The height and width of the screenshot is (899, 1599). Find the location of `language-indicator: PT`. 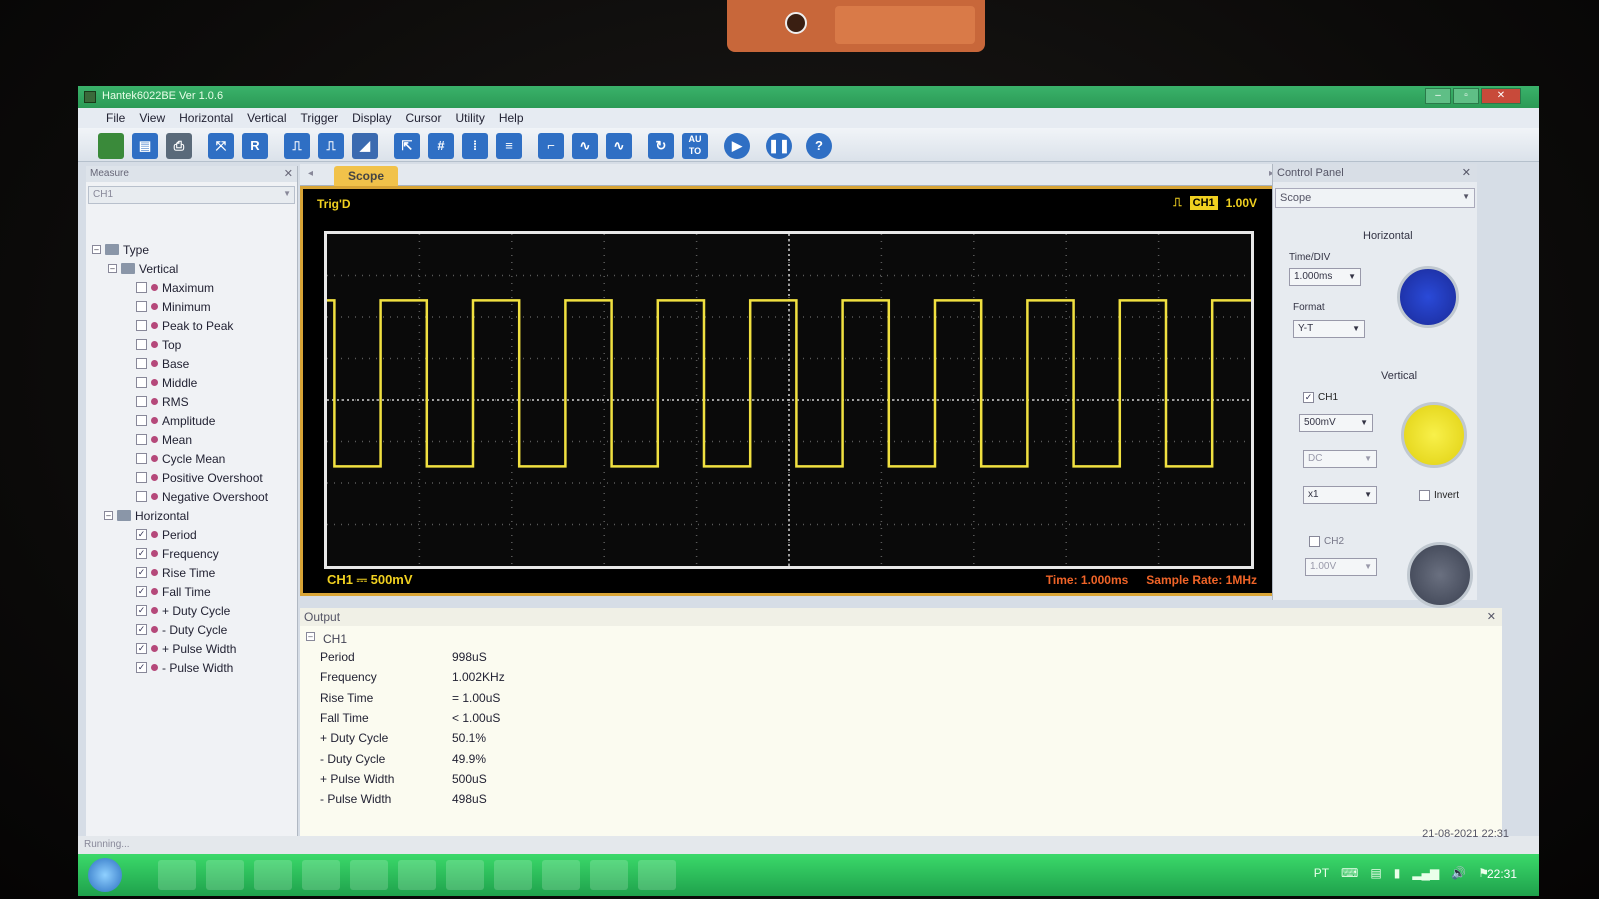

language-indicator: PT is located at coordinates (1321, 873).